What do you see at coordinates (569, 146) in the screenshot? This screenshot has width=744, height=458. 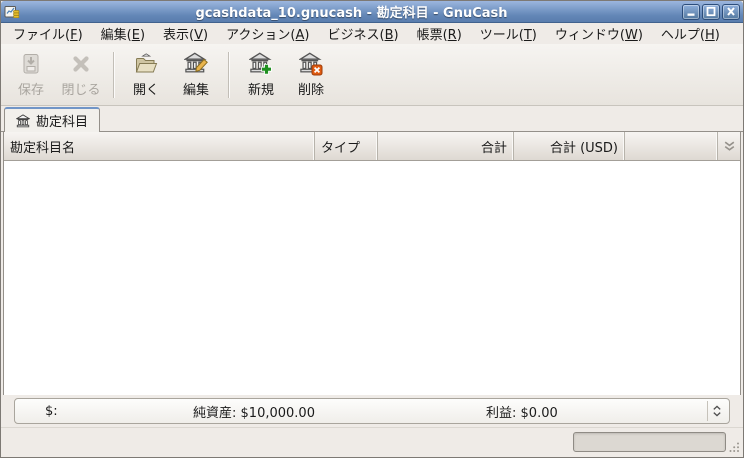 I see `column-header-usd: 合計 (USD)` at bounding box center [569, 146].